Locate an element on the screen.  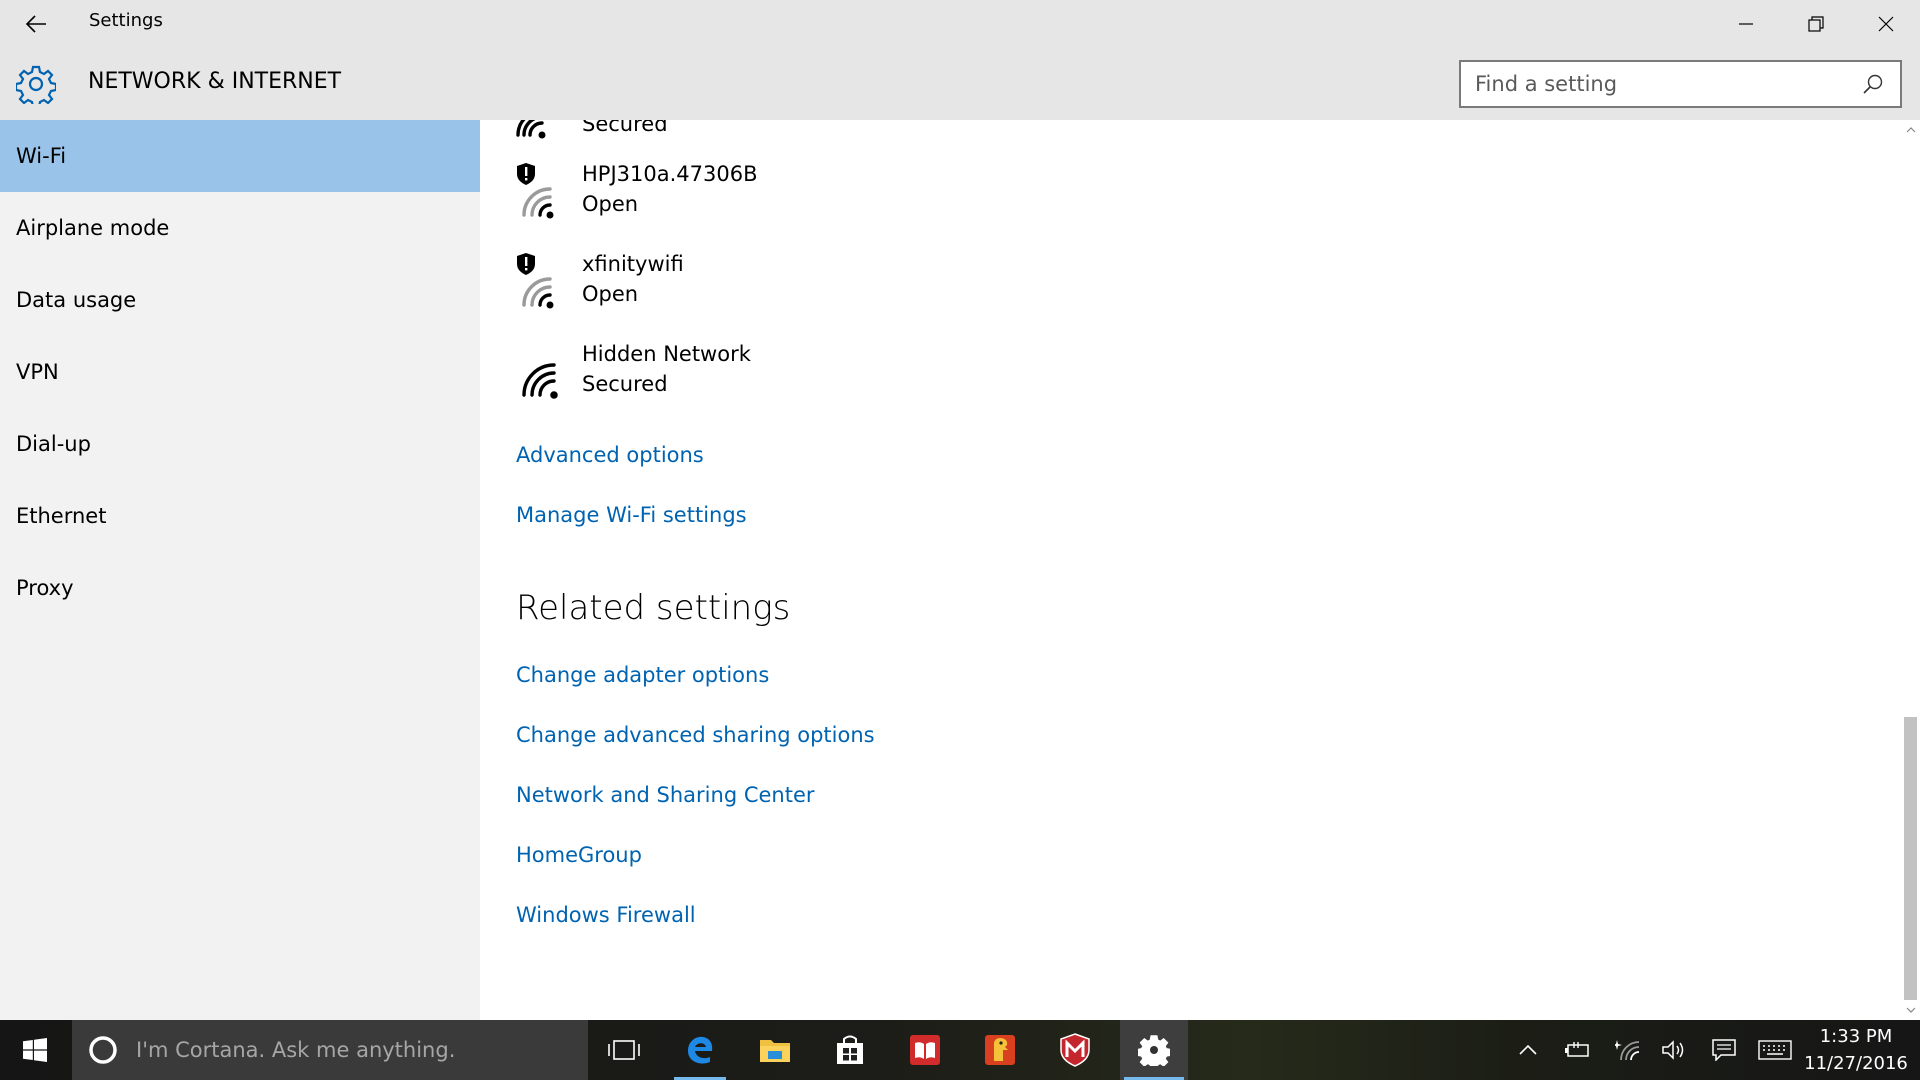
minimize-button is located at coordinates (1746, 24).